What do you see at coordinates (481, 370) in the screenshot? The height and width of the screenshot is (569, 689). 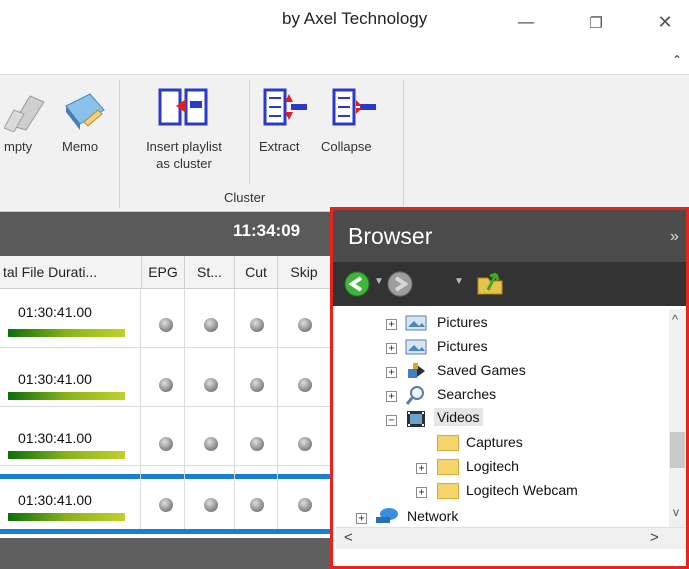 I see `tree-item-saved-games: Saved Games` at bounding box center [481, 370].